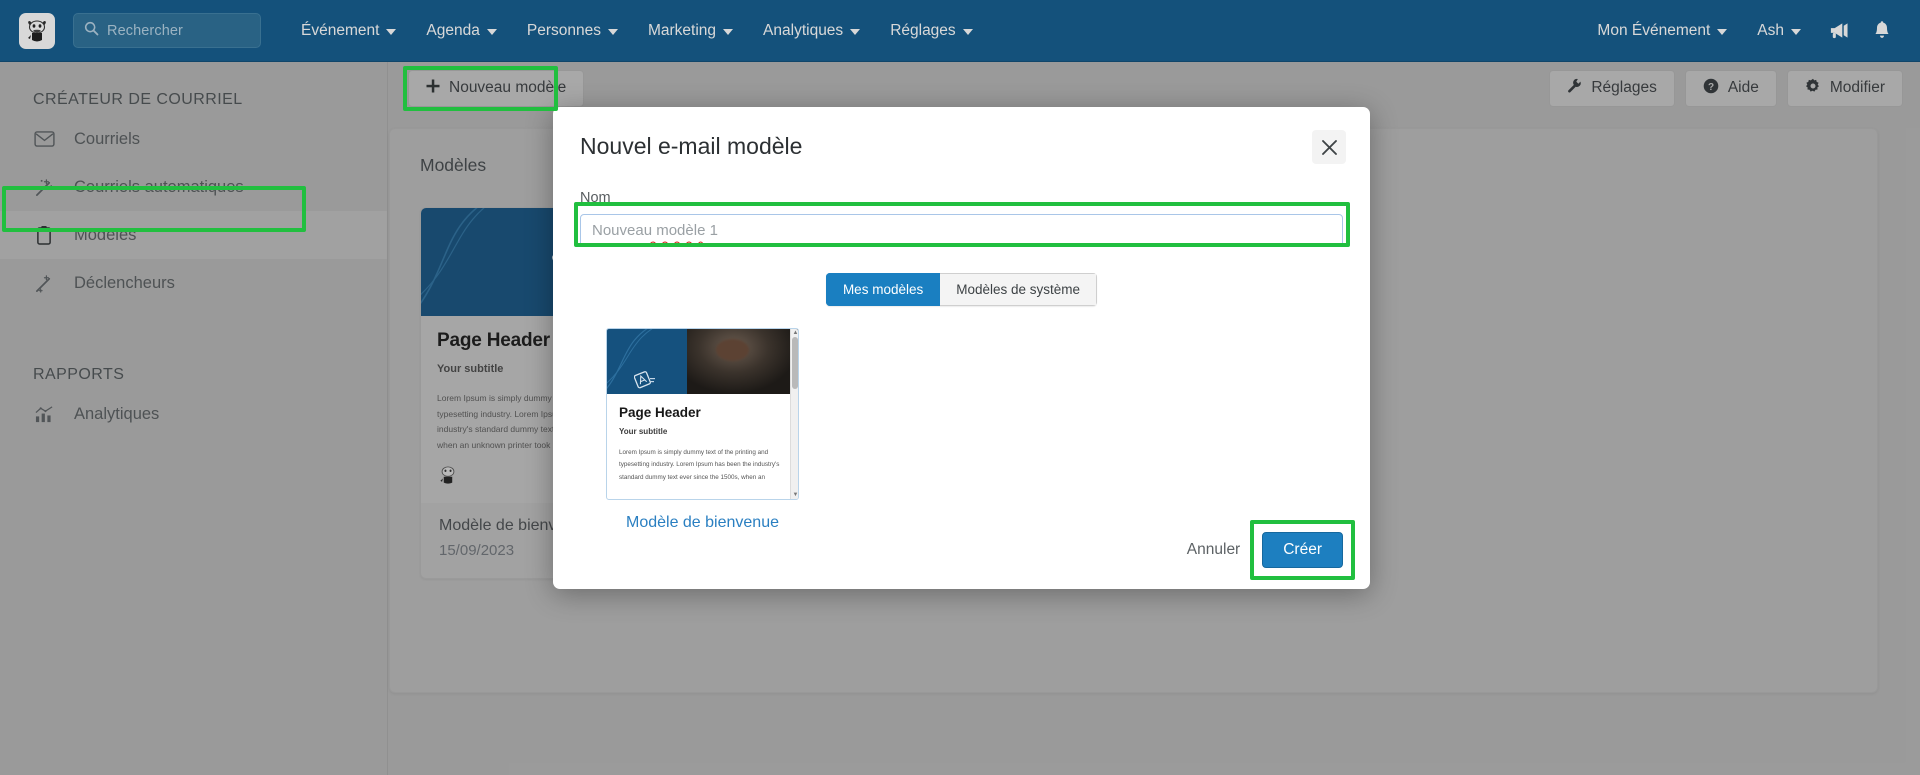 This screenshot has height=775, width=1920. What do you see at coordinates (1213, 550) in the screenshot?
I see `cancel-button: Annuler` at bounding box center [1213, 550].